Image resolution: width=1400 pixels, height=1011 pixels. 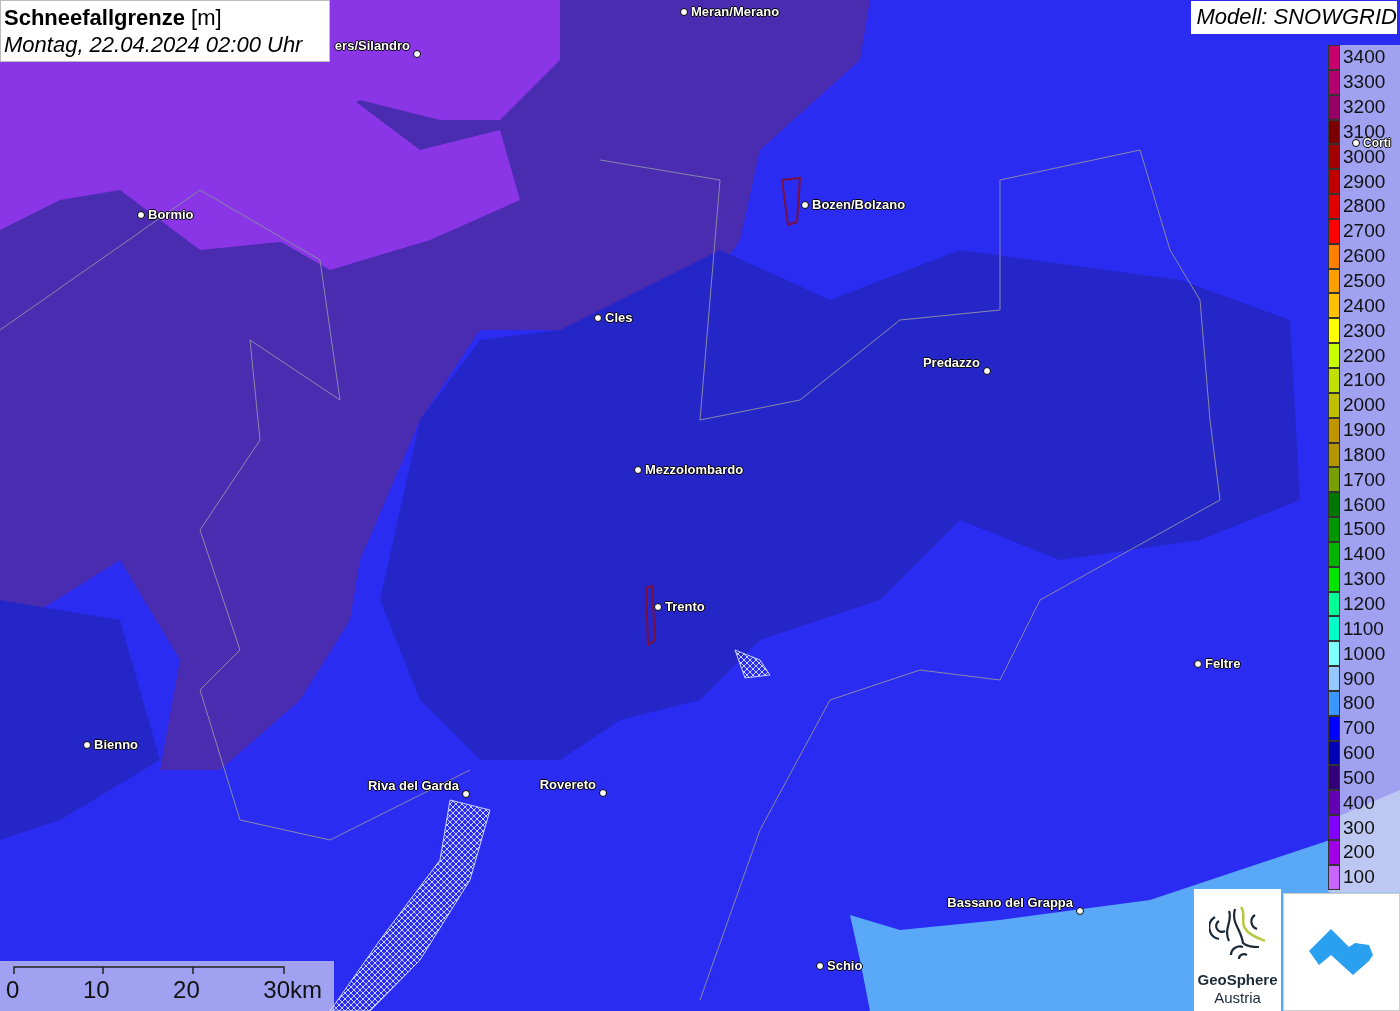 What do you see at coordinates (1364, 405) in the screenshot?
I see `legend-label: 2000` at bounding box center [1364, 405].